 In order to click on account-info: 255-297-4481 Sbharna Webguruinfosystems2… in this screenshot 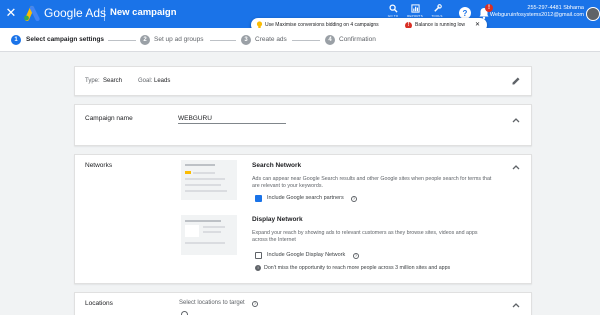, I will do `click(537, 12)`.